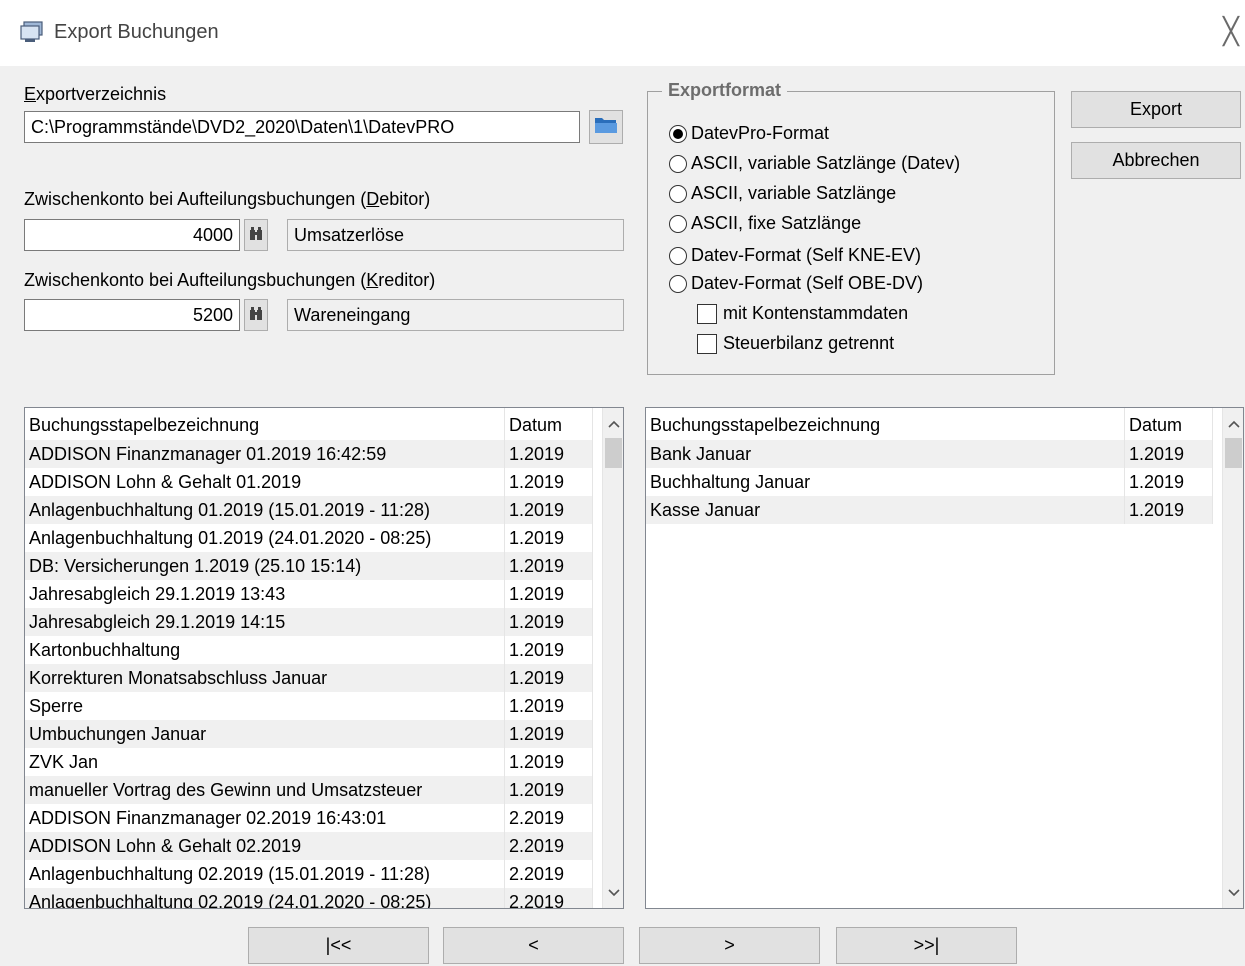 Image resolution: width=1245 pixels, height=966 pixels. I want to click on list-item: Umbuchungen Januar 1.2019, so click(309, 734).